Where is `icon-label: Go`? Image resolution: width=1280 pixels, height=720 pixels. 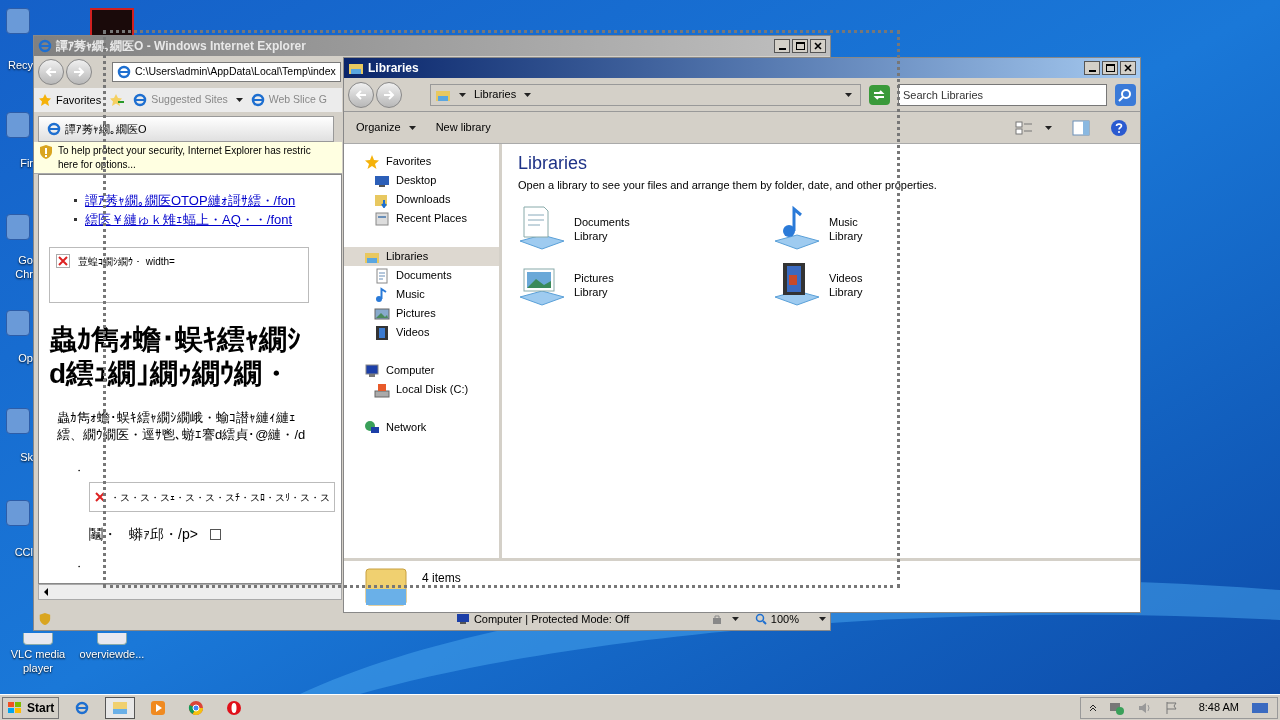 icon-label: Go is located at coordinates (25, 260).